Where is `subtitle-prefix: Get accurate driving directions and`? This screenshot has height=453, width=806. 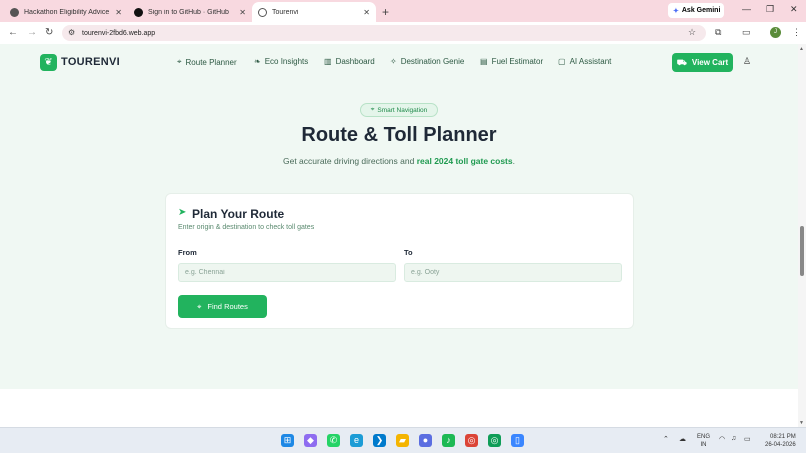 subtitle-prefix: Get accurate driving directions and is located at coordinates (349, 161).